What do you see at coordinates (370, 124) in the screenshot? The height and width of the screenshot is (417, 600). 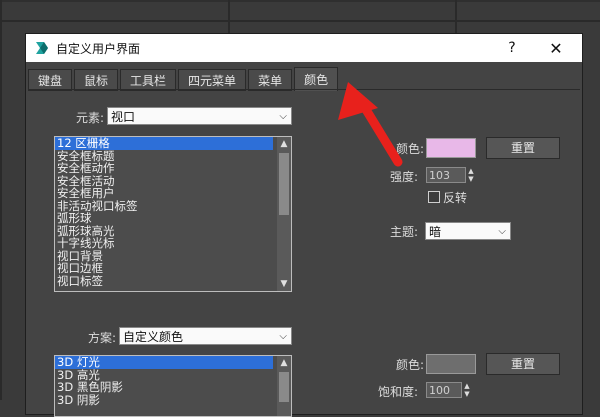 I see `annotation-arrow-icon` at bounding box center [370, 124].